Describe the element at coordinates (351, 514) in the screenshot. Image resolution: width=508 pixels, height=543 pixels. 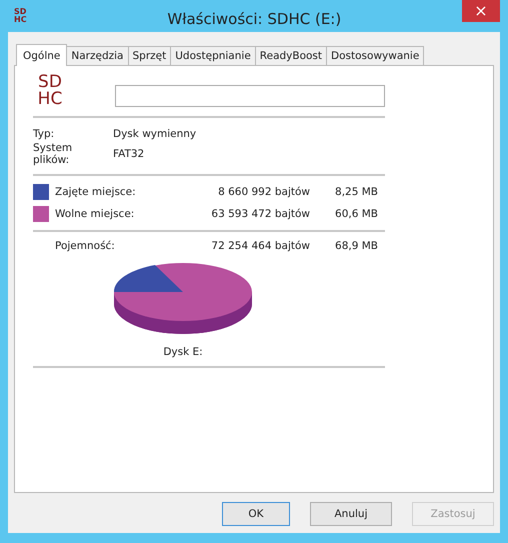
I see `dialog-button: Anuluj` at that location.